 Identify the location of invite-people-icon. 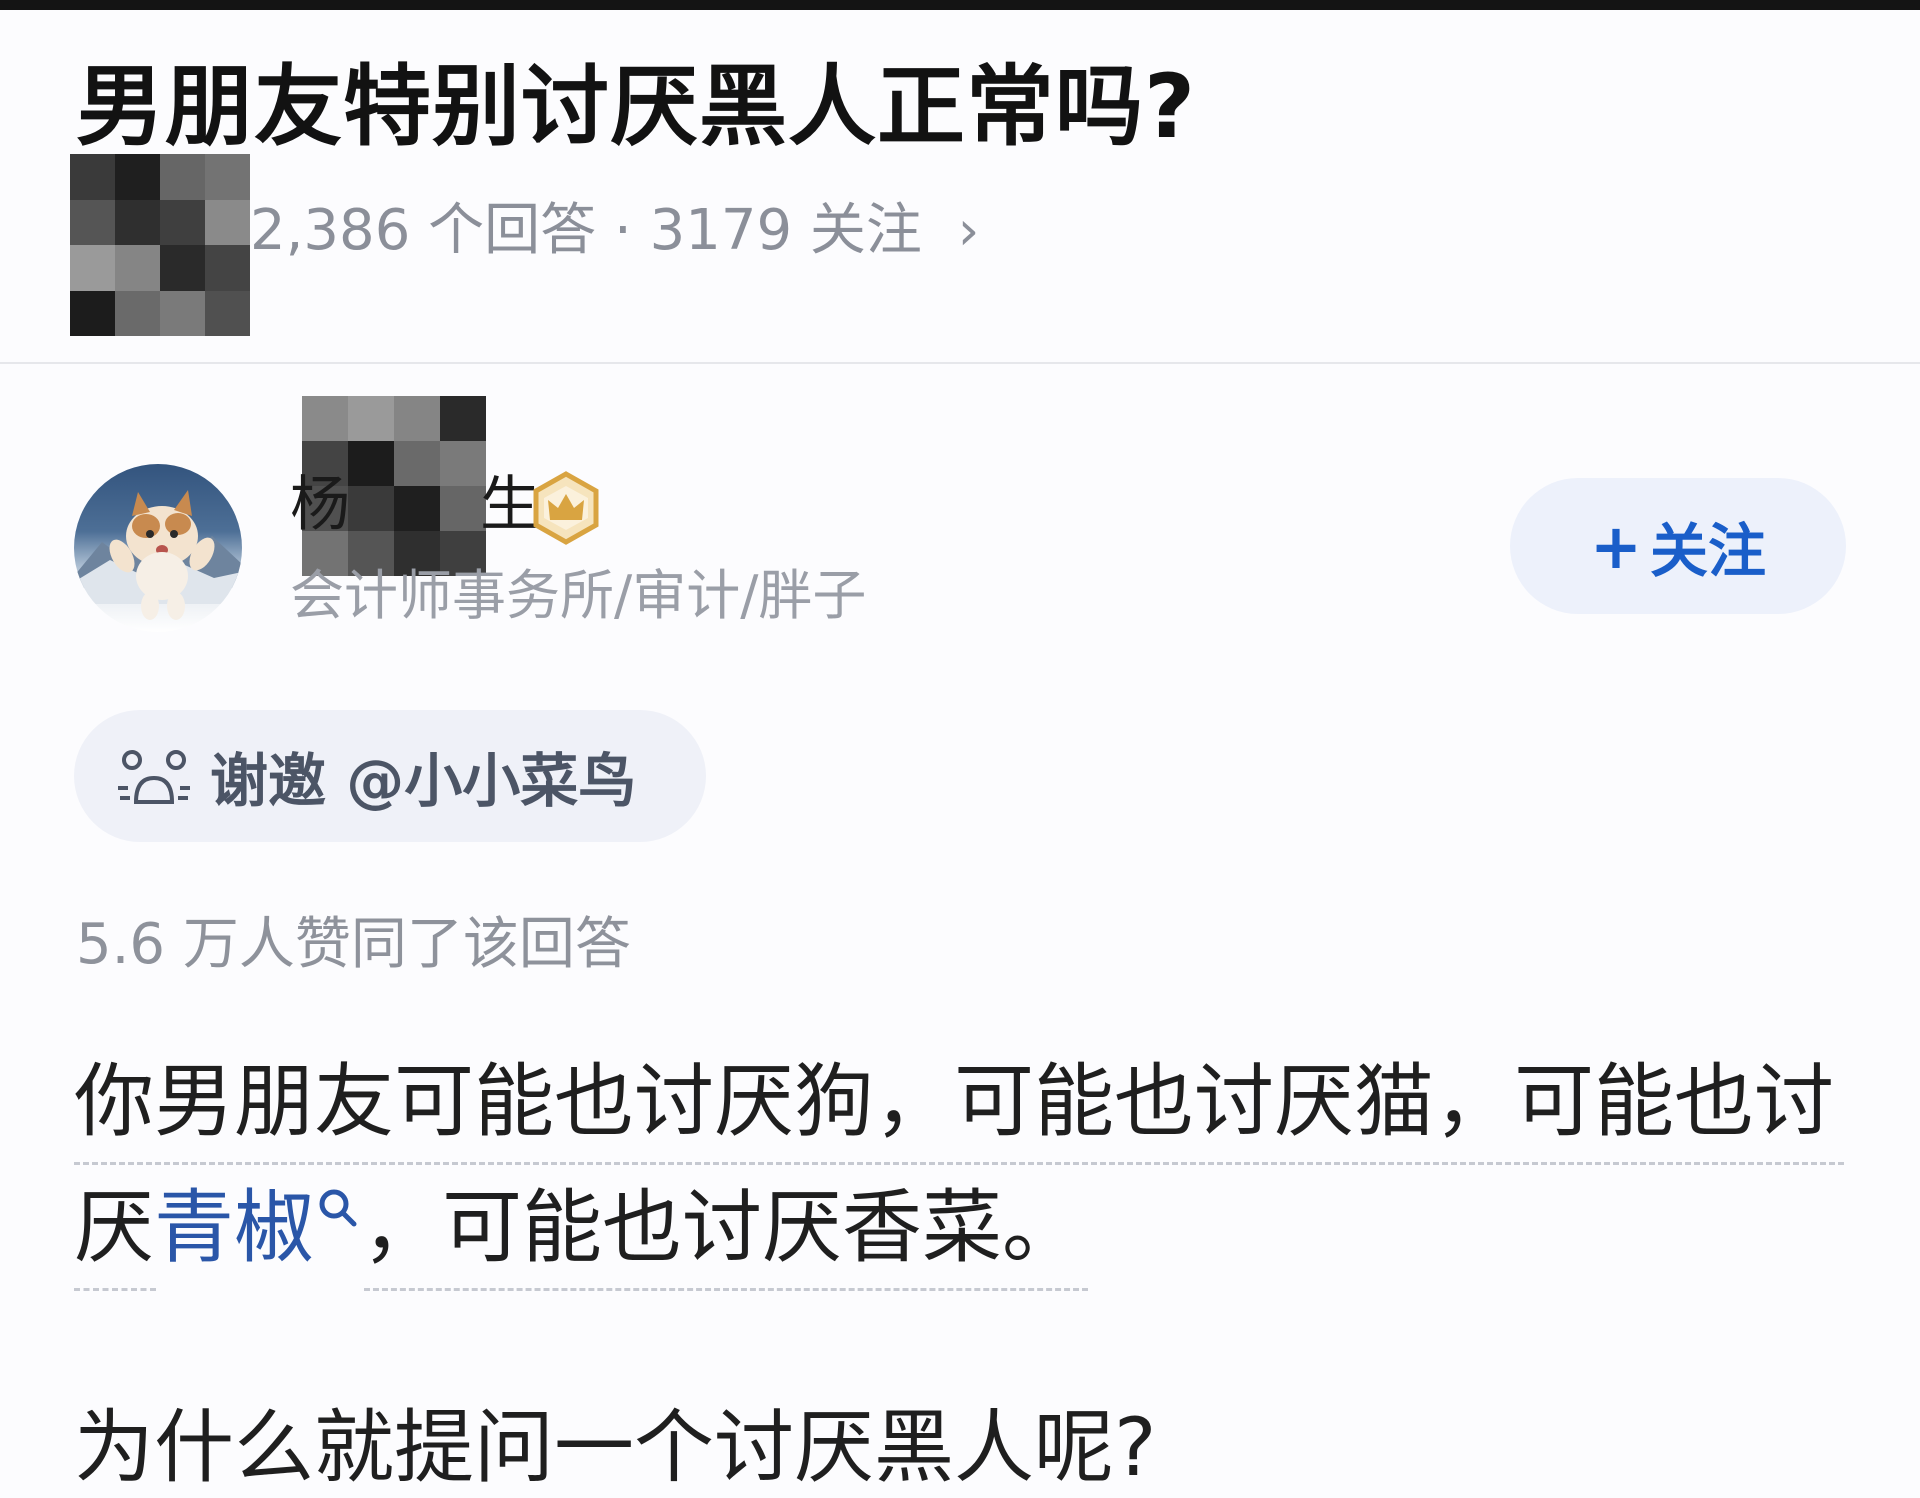
(154, 777).